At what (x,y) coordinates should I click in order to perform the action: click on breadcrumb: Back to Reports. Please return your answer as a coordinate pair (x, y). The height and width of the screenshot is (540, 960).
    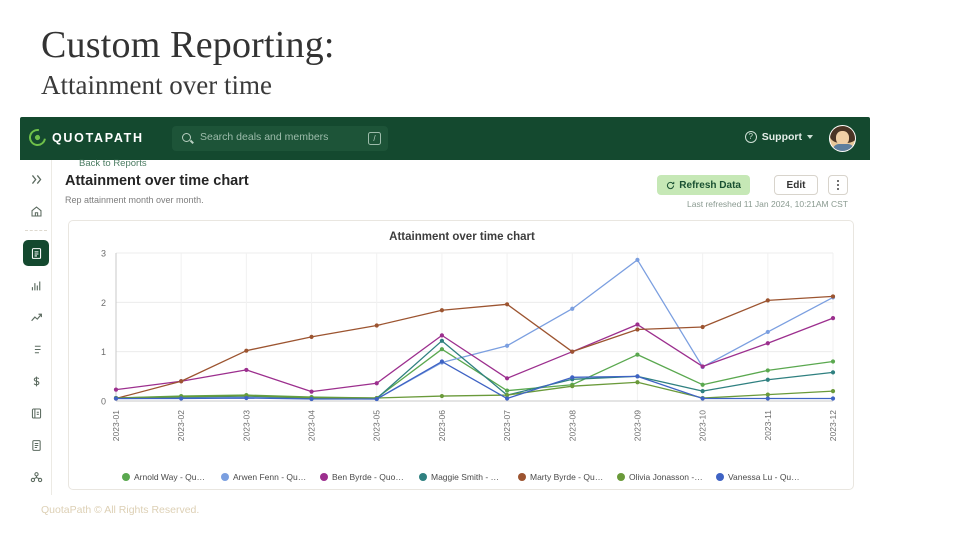
    Looking at the image, I should click on (113, 163).